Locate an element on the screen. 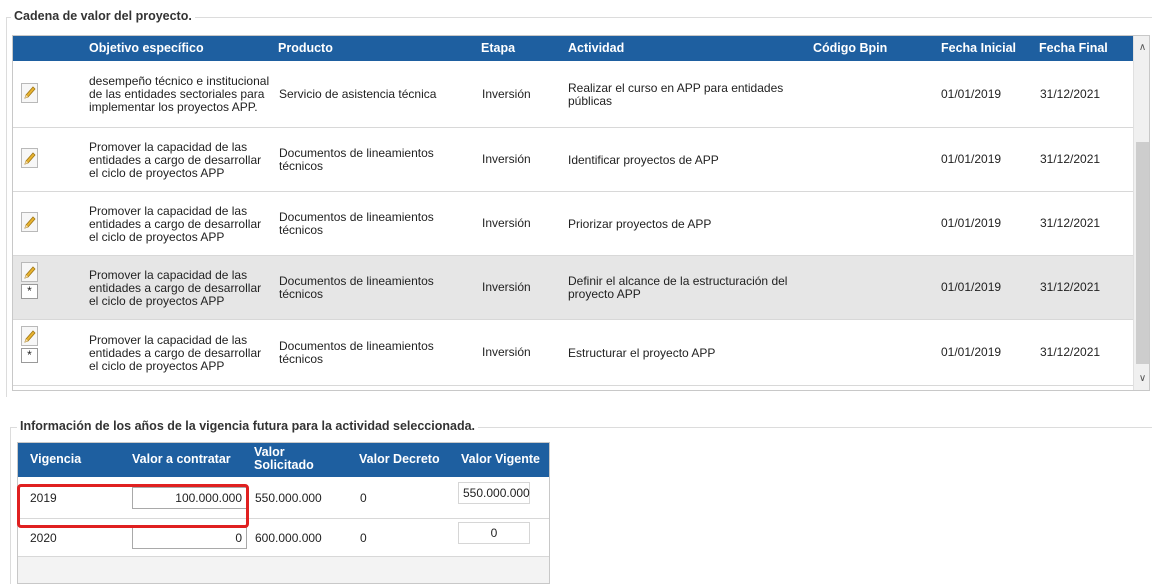 Image resolution: width=1152 pixels, height=584 pixels. header-vigencia: Vigencia is located at coordinates (55, 459).